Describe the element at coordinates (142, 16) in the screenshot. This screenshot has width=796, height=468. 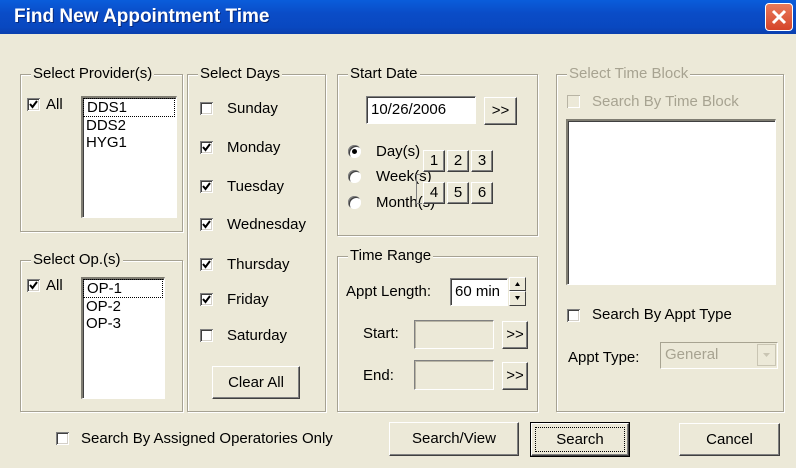
I see `window-title: Find New Appointment Time` at that location.